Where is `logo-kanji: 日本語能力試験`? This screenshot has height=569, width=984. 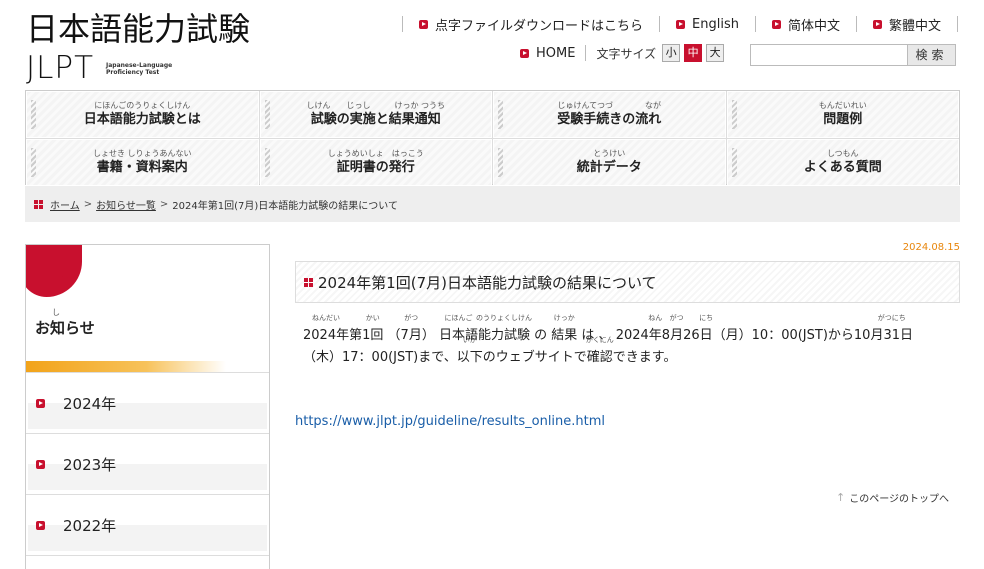 logo-kanji: 日本語能力試験 is located at coordinates (138, 29).